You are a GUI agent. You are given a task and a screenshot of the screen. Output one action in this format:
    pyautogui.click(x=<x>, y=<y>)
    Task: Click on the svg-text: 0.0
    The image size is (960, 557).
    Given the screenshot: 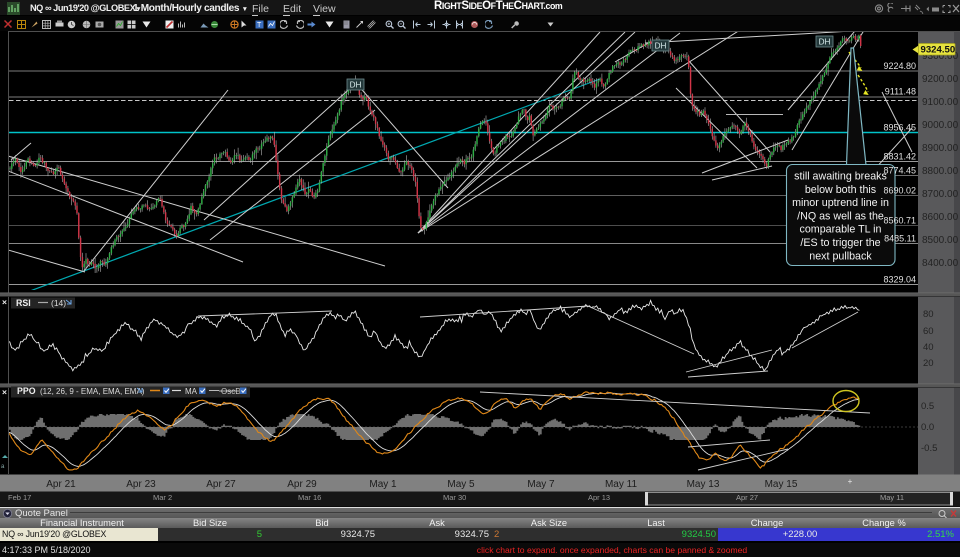 What is the action you would take?
    pyautogui.click(x=927, y=427)
    